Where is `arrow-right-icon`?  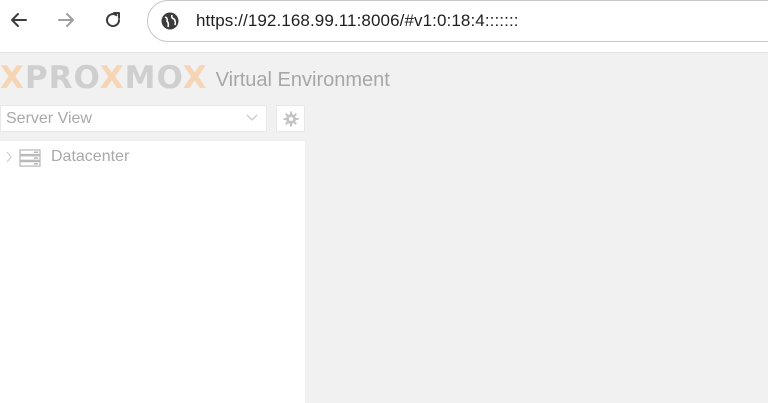
arrow-right-icon is located at coordinates (66, 20).